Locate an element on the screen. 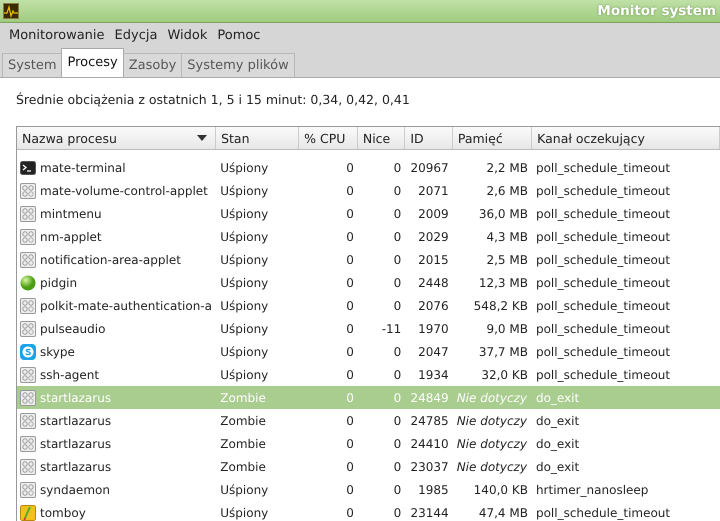 This screenshot has width=720, height=521. table-cell-text: 548,2 KB is located at coordinates (500, 305).